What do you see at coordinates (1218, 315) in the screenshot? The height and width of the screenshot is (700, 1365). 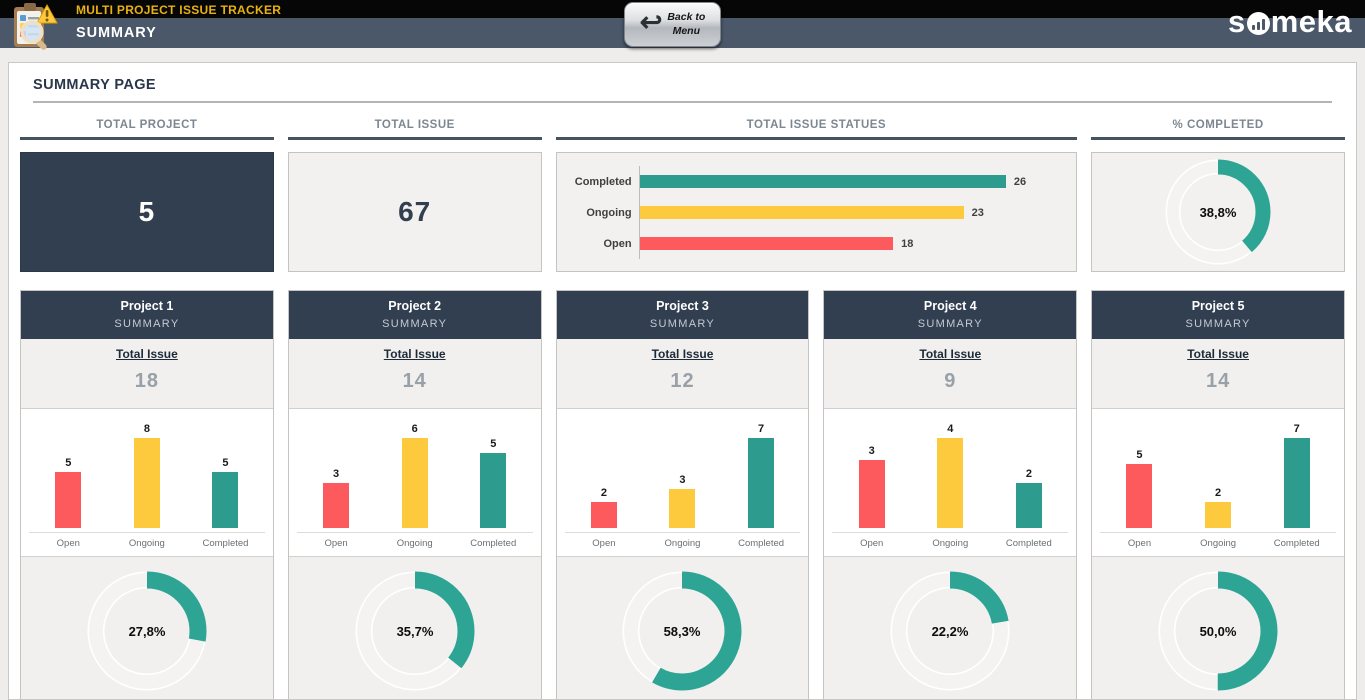 I see `project-card-header: Project 5 SUMMARY` at bounding box center [1218, 315].